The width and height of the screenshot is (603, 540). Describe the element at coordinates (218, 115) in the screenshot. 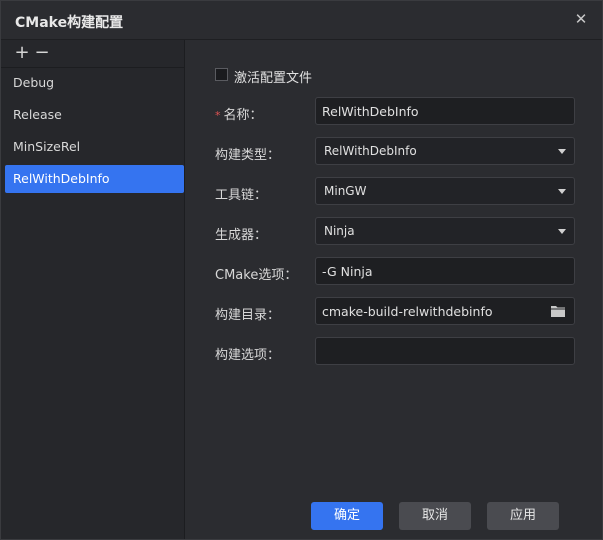

I see `required-mark: *` at that location.